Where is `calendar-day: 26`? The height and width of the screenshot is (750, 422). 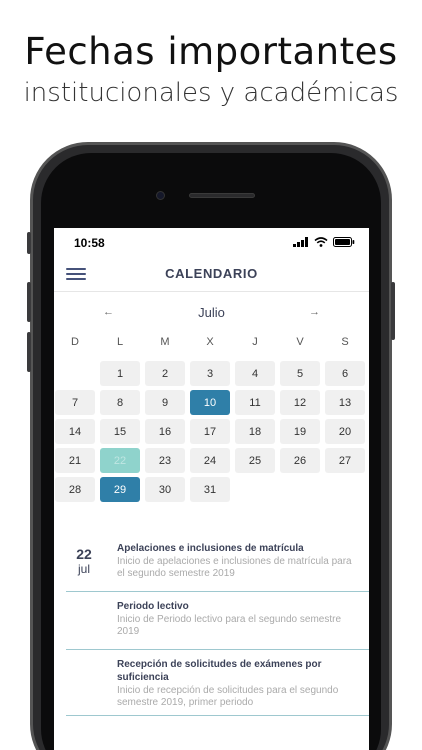
calendar-day: 26 is located at coordinates (300, 460).